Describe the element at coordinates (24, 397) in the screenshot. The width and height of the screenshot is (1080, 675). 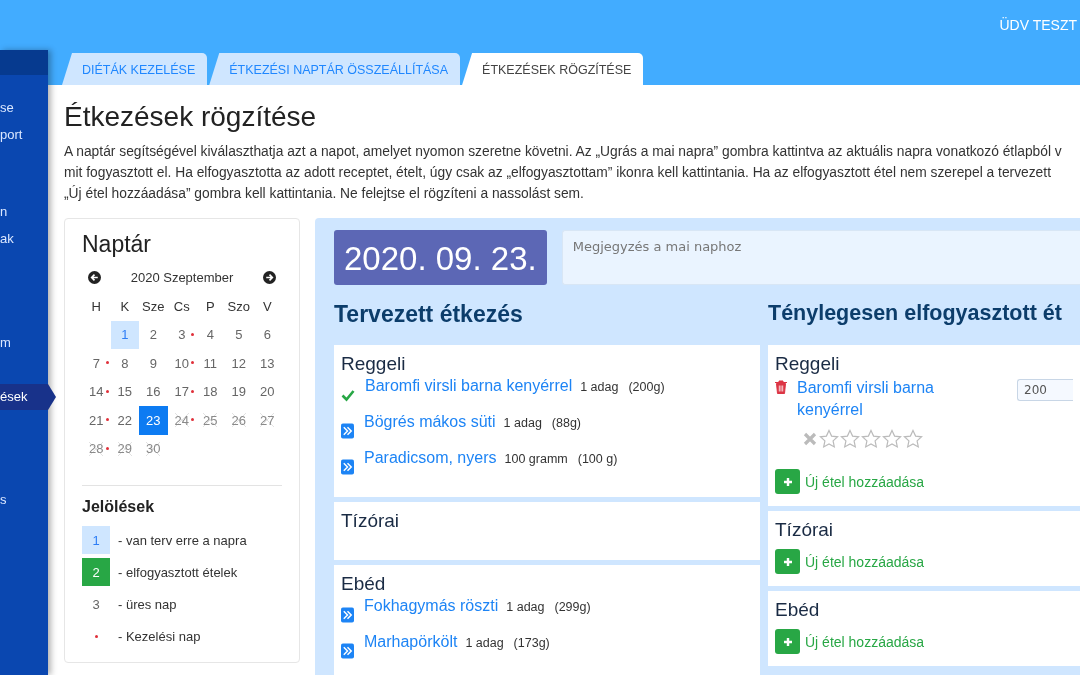
I see `sidebar-item: ések` at that location.